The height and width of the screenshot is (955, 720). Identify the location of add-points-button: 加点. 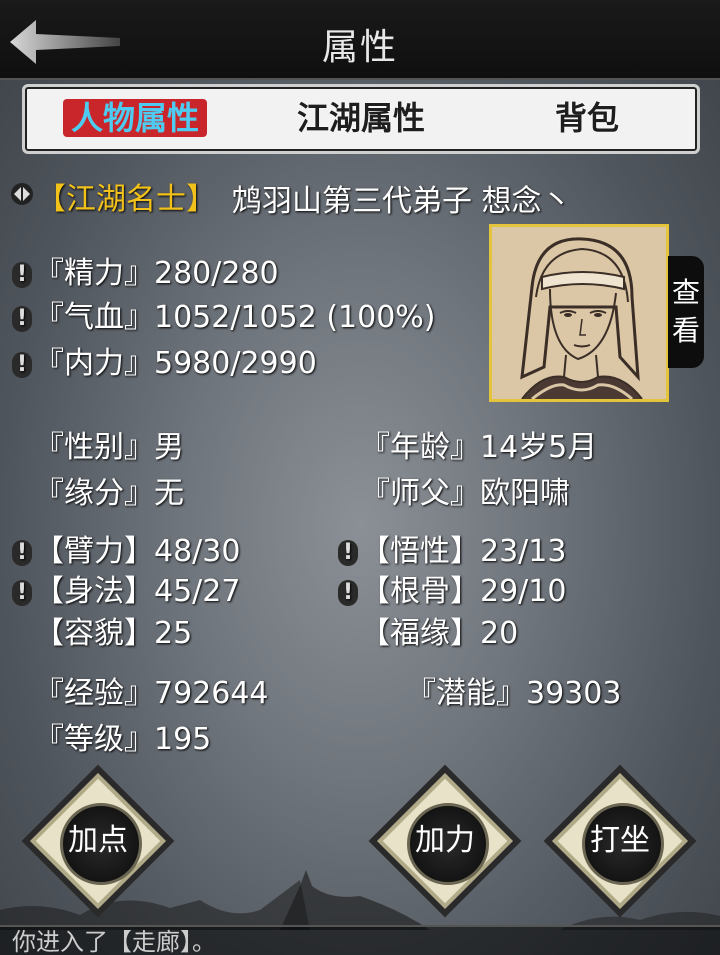
(98, 841).